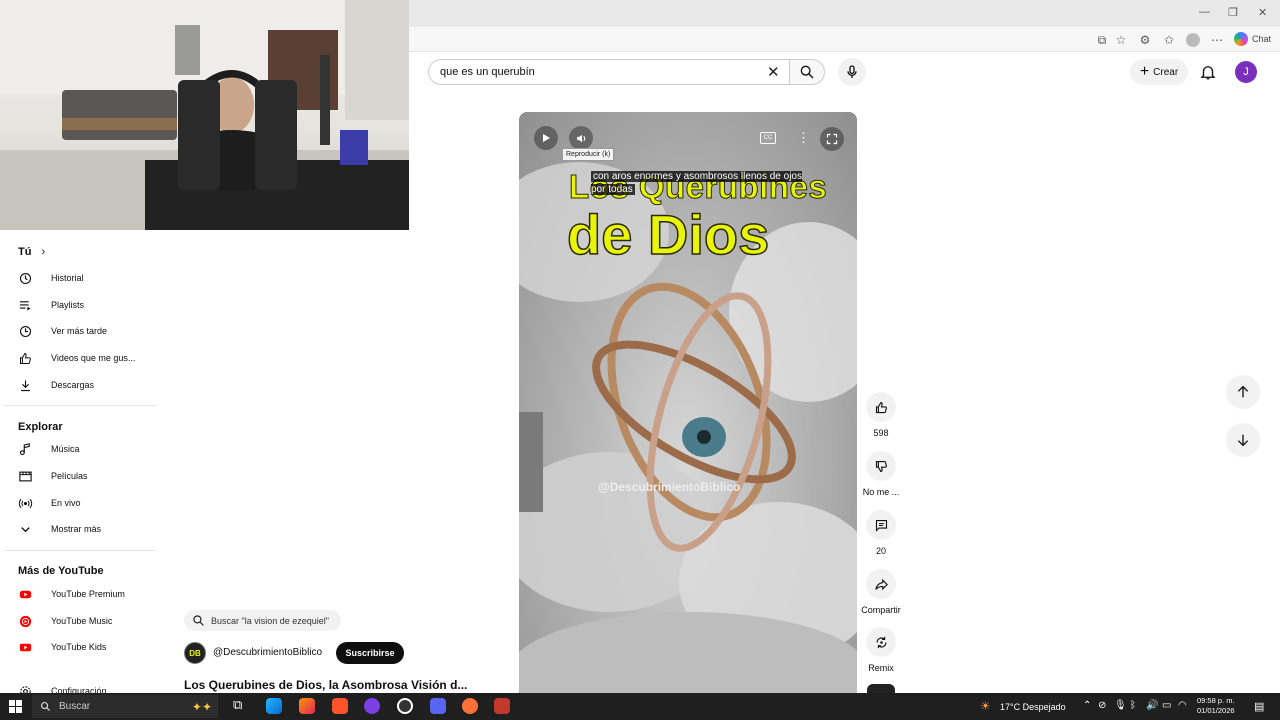  I want to click on sidebar-divider, so click(80, 550).